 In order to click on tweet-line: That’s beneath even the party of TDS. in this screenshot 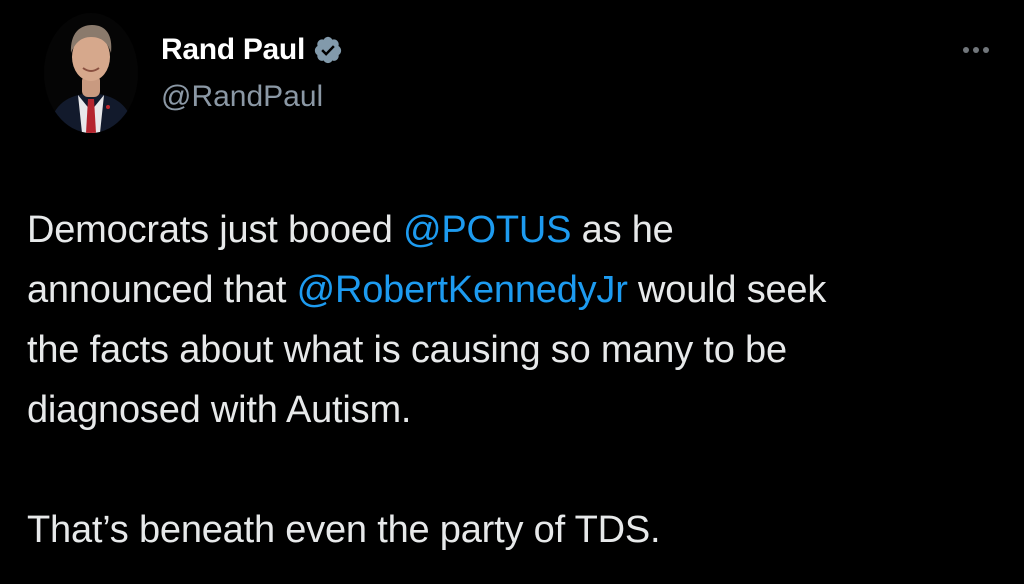, I will do `click(344, 530)`.